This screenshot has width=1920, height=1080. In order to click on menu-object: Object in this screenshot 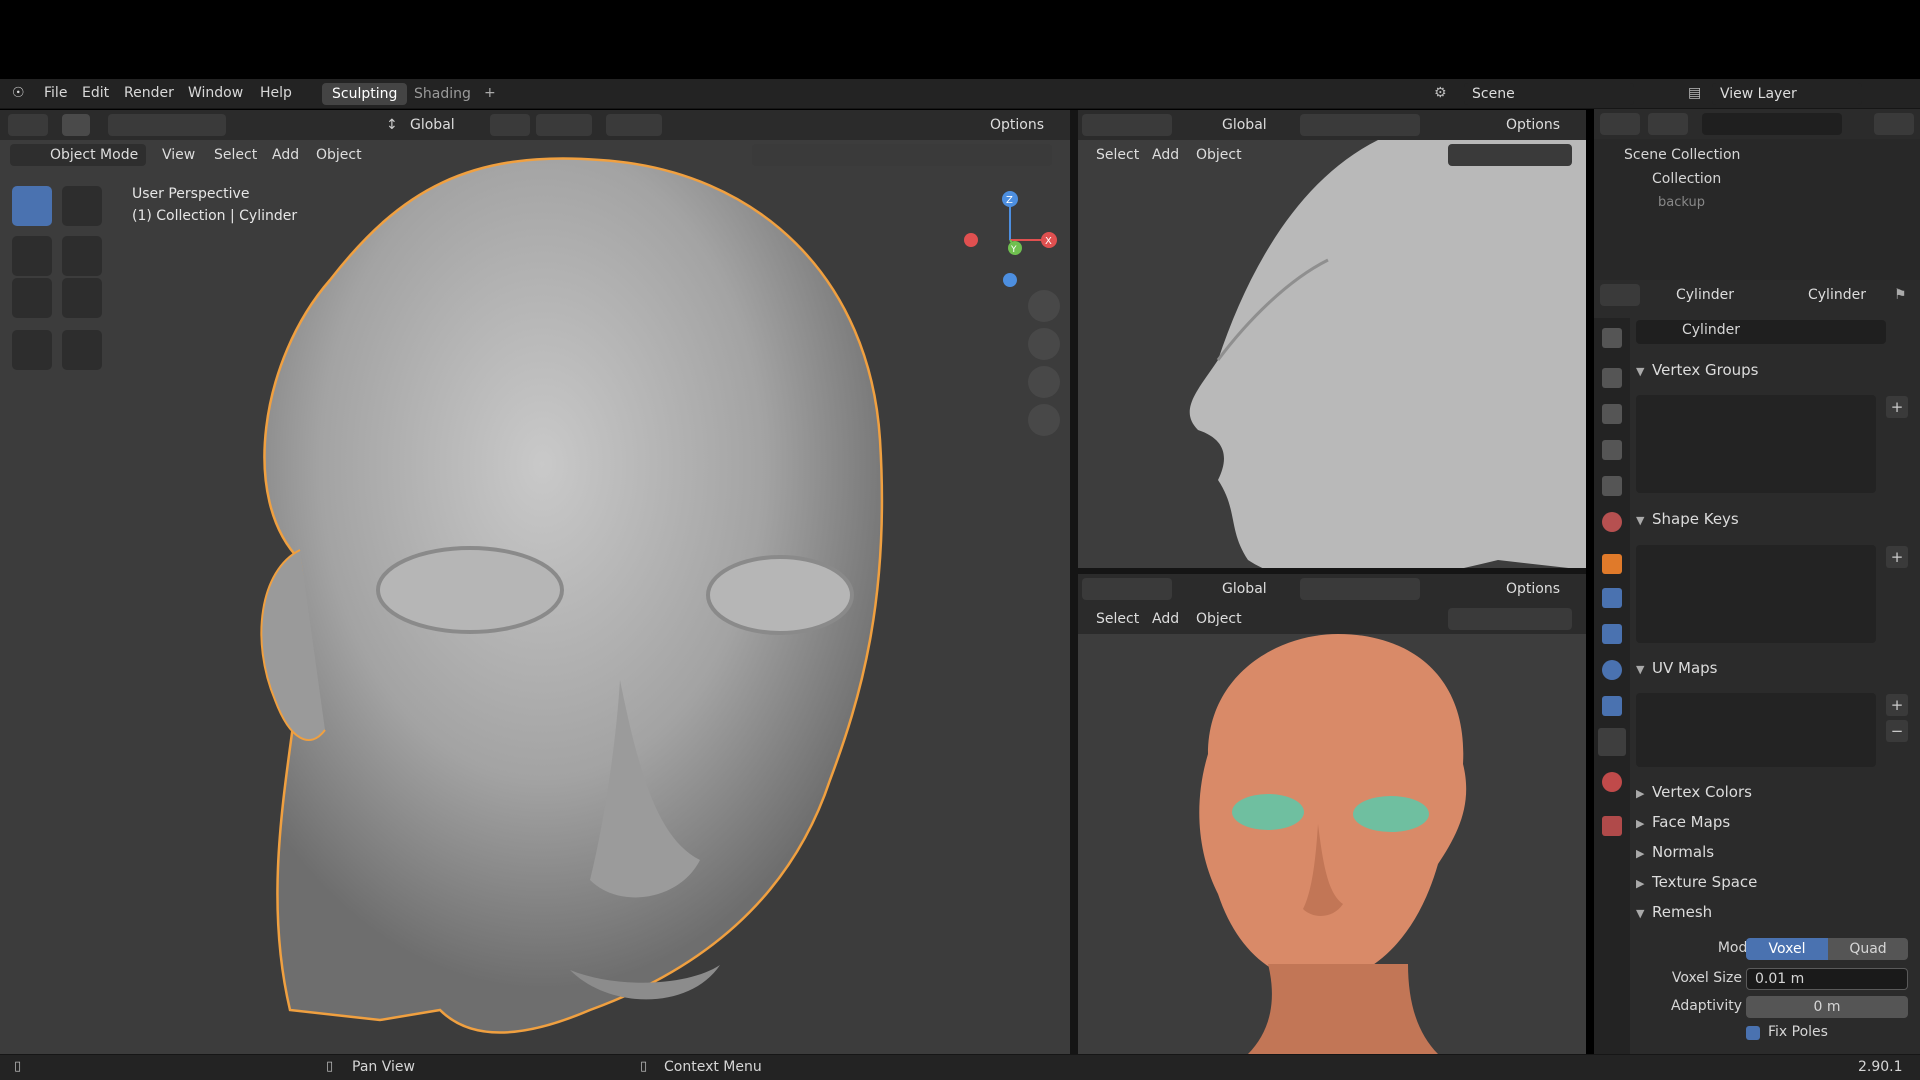, I will do `click(339, 155)`.